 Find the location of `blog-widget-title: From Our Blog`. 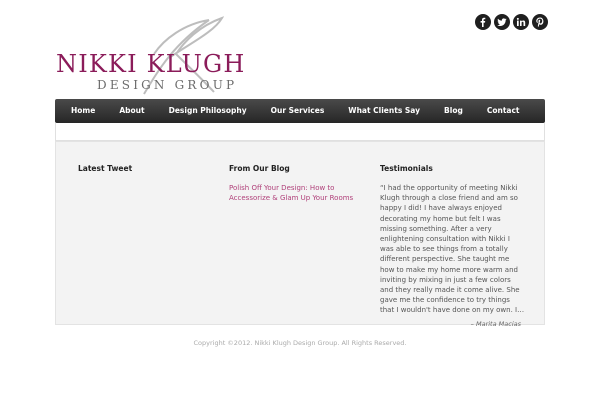

blog-widget-title: From Our Blog is located at coordinates (259, 168).